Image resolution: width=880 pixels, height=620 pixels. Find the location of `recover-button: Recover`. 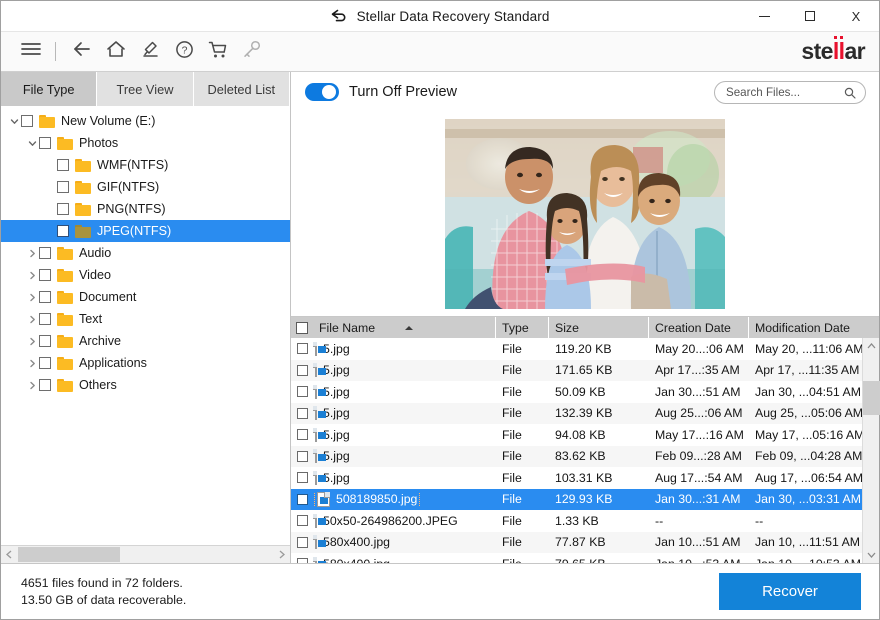

recover-button: Recover is located at coordinates (790, 591).